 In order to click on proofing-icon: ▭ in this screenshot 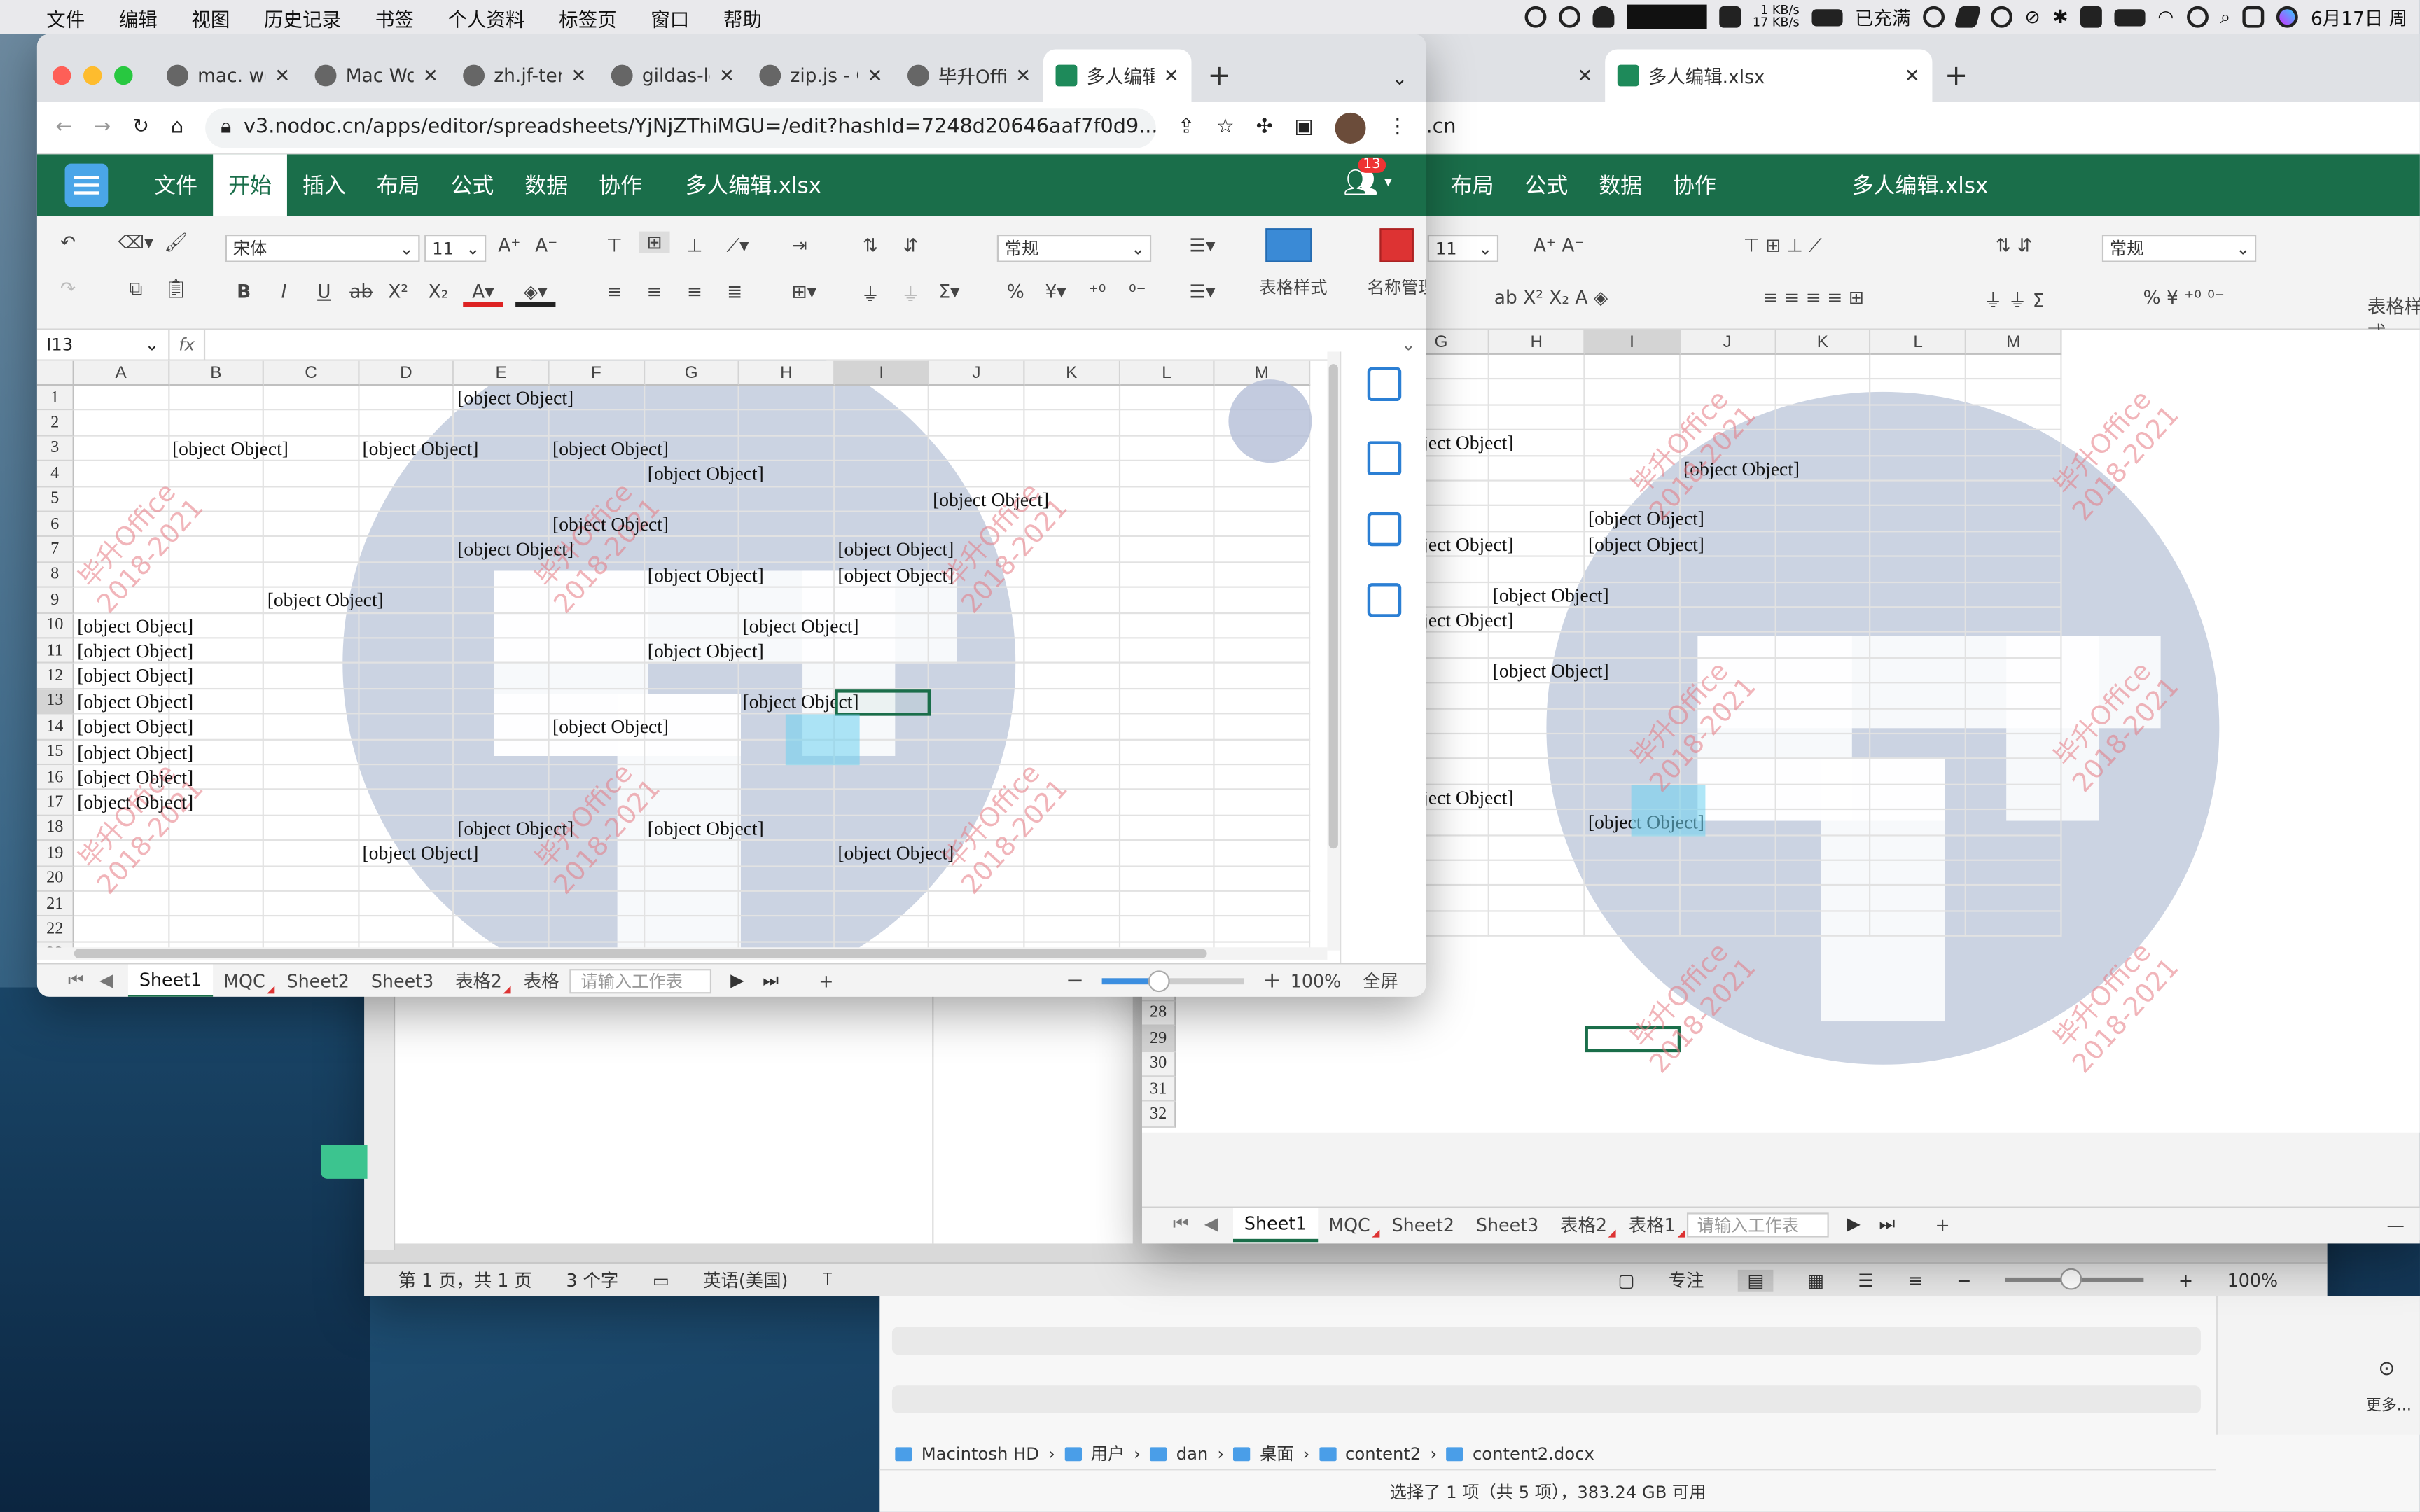, I will do `click(661, 1280)`.